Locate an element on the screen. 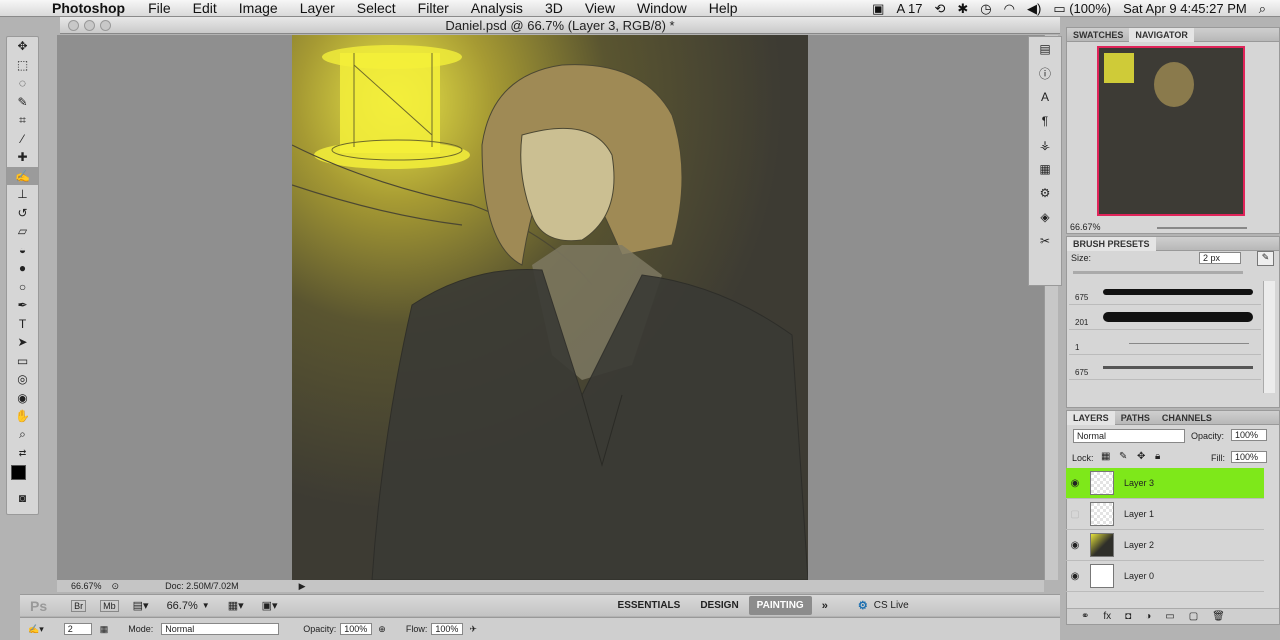 The width and height of the screenshot is (1280, 640). menu-window: Window is located at coordinates (662, 8).